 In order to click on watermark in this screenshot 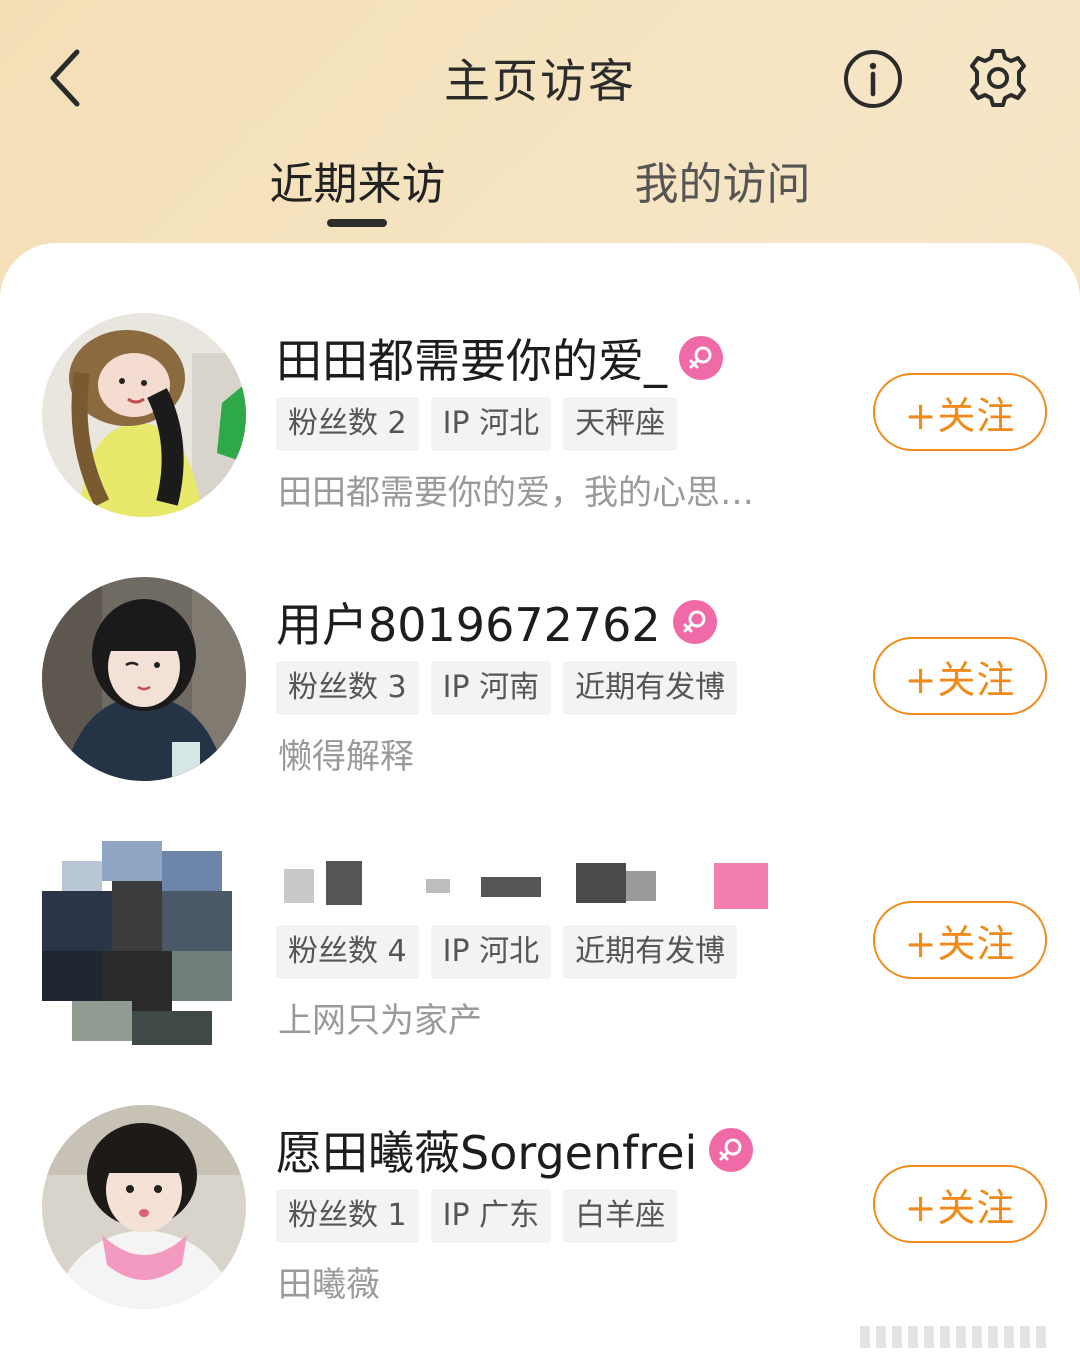, I will do `click(960, 1337)`.